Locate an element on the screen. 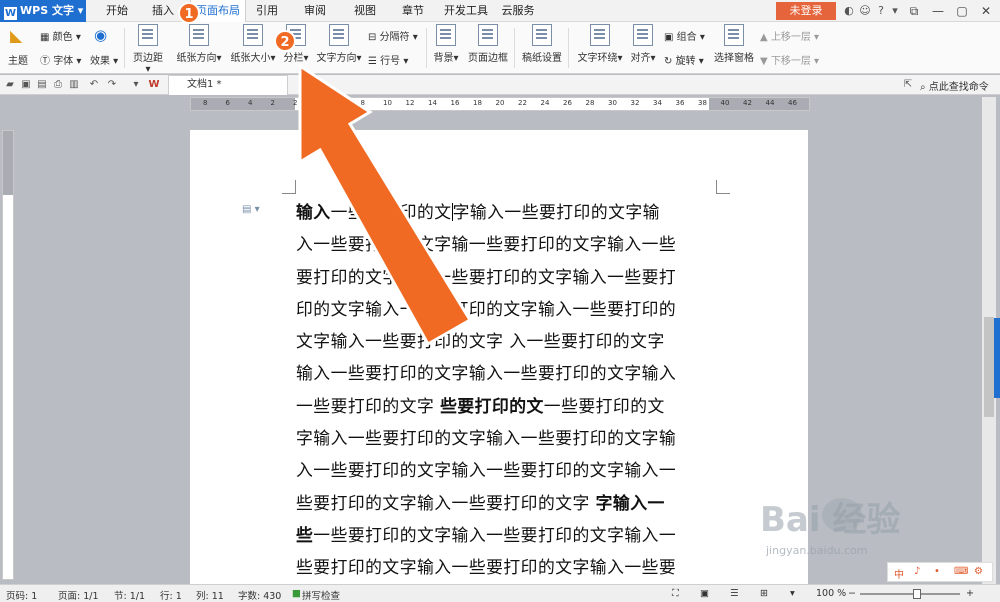  document-tab: 文档1 * is located at coordinates (228, 85).